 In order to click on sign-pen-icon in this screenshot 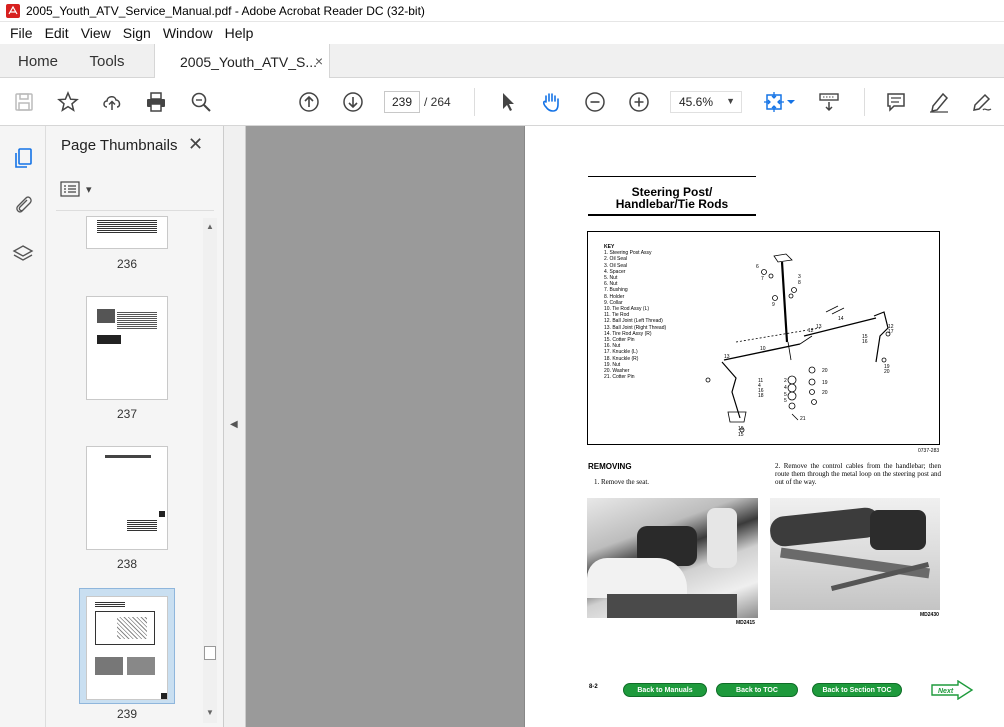, I will do `click(982, 102)`.